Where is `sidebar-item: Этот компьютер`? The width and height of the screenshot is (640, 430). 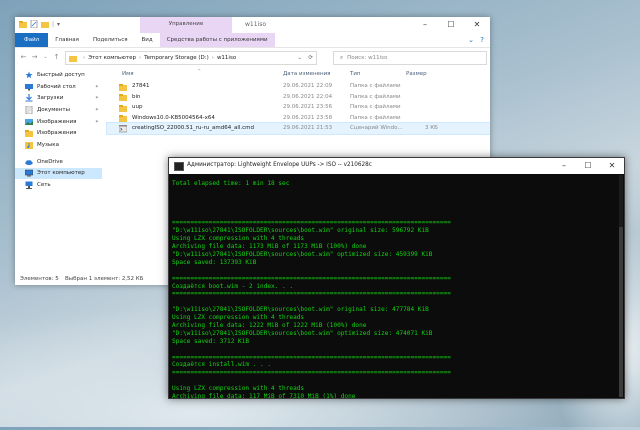
sidebar-item: Этот компьютер is located at coordinates (58, 173).